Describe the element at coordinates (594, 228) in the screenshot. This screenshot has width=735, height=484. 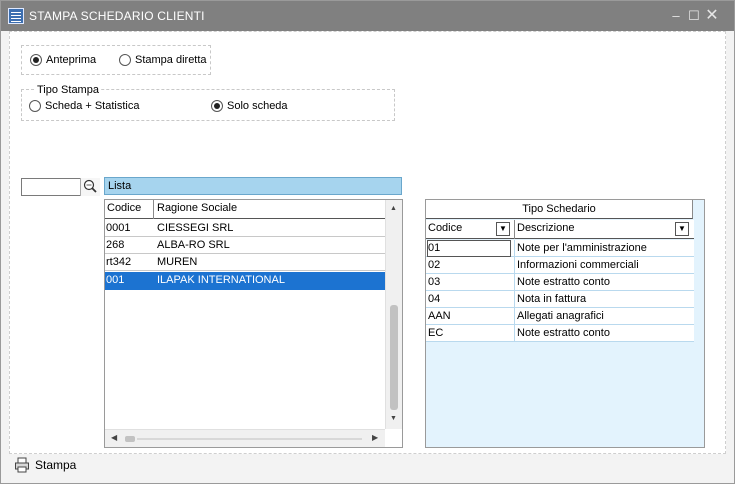
I see `column-header-descrizione: Descrizione` at that location.